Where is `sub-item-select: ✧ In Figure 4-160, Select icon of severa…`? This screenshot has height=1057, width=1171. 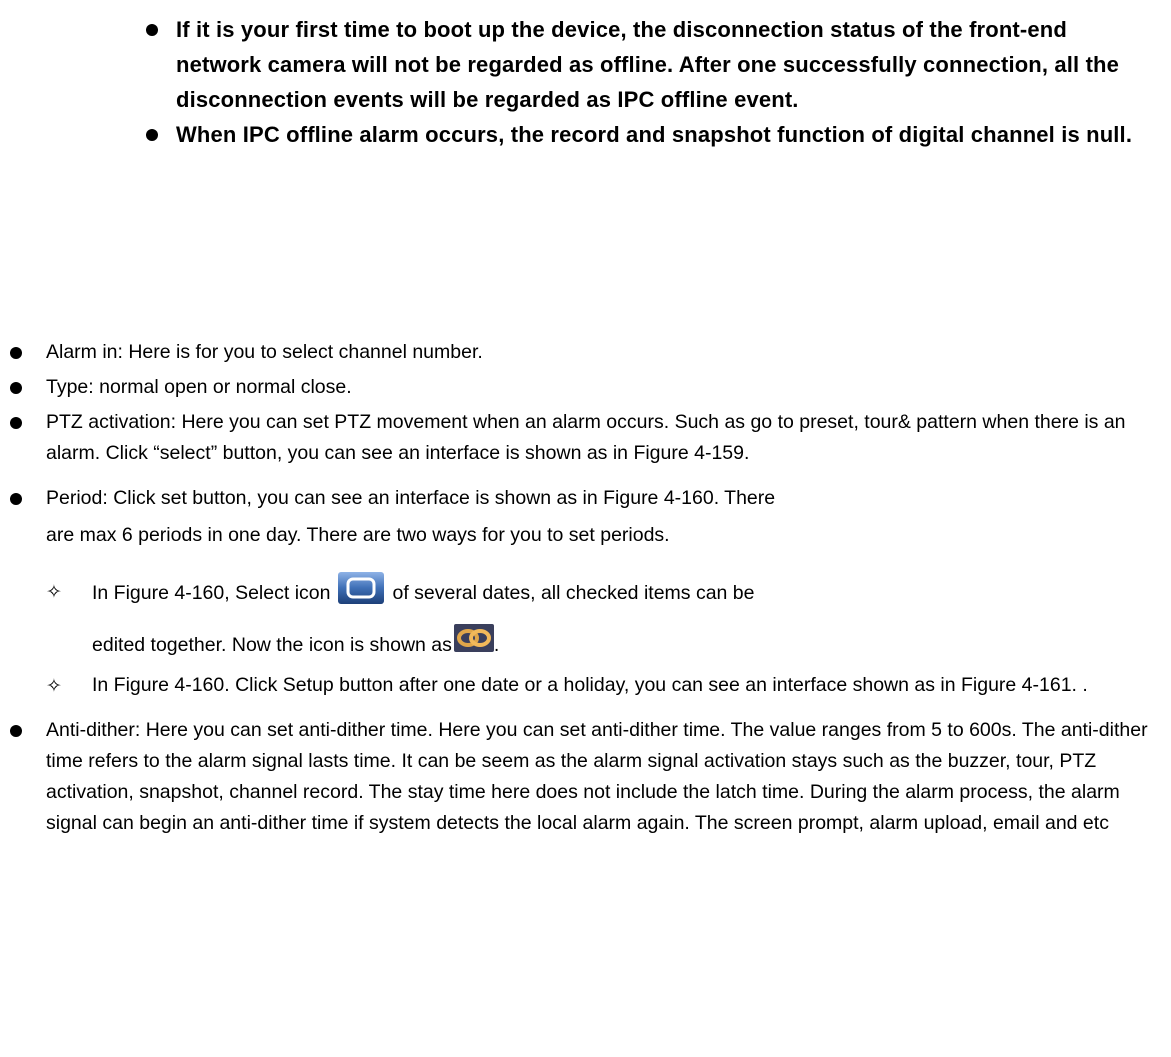 sub-item-select: ✧ In Figure 4-160, Select icon of severa… is located at coordinates (580, 590).